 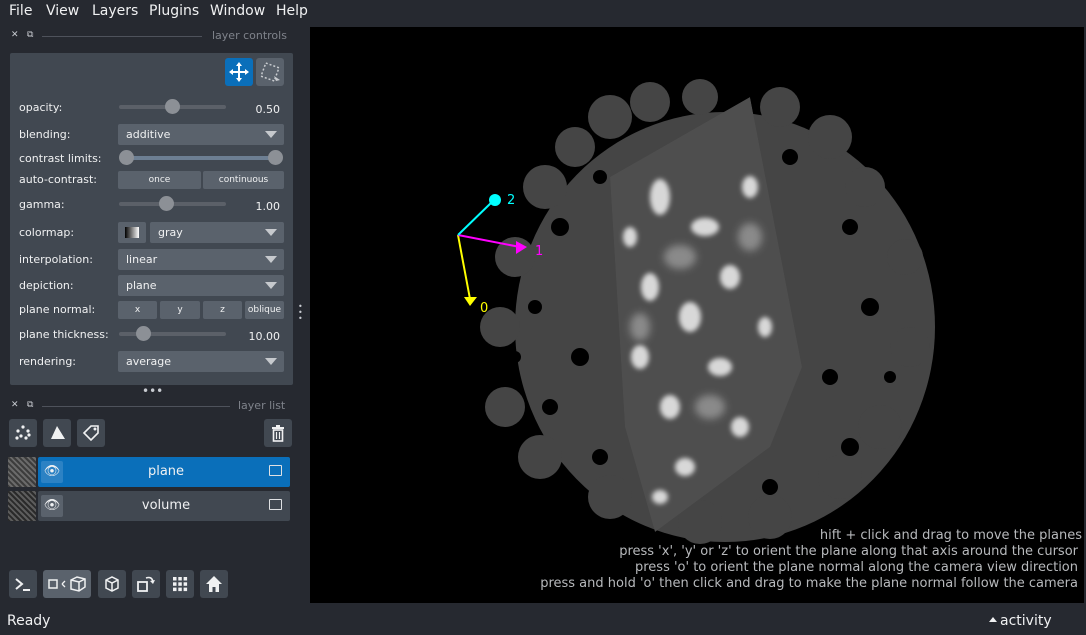 I want to click on axis-0-label: 0, so click(x=484, y=308).